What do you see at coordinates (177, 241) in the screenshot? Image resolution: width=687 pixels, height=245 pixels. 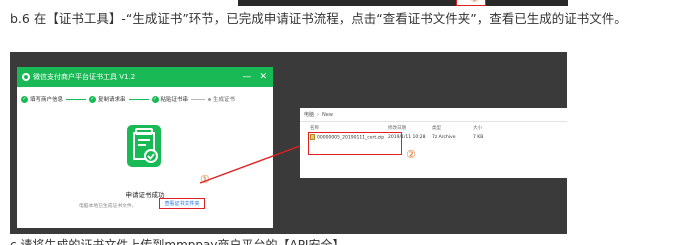 I see `next-paragraph-fragment: c.请将生成的证书文件上传到mmppay商户平台的【API安全】` at bounding box center [177, 241].